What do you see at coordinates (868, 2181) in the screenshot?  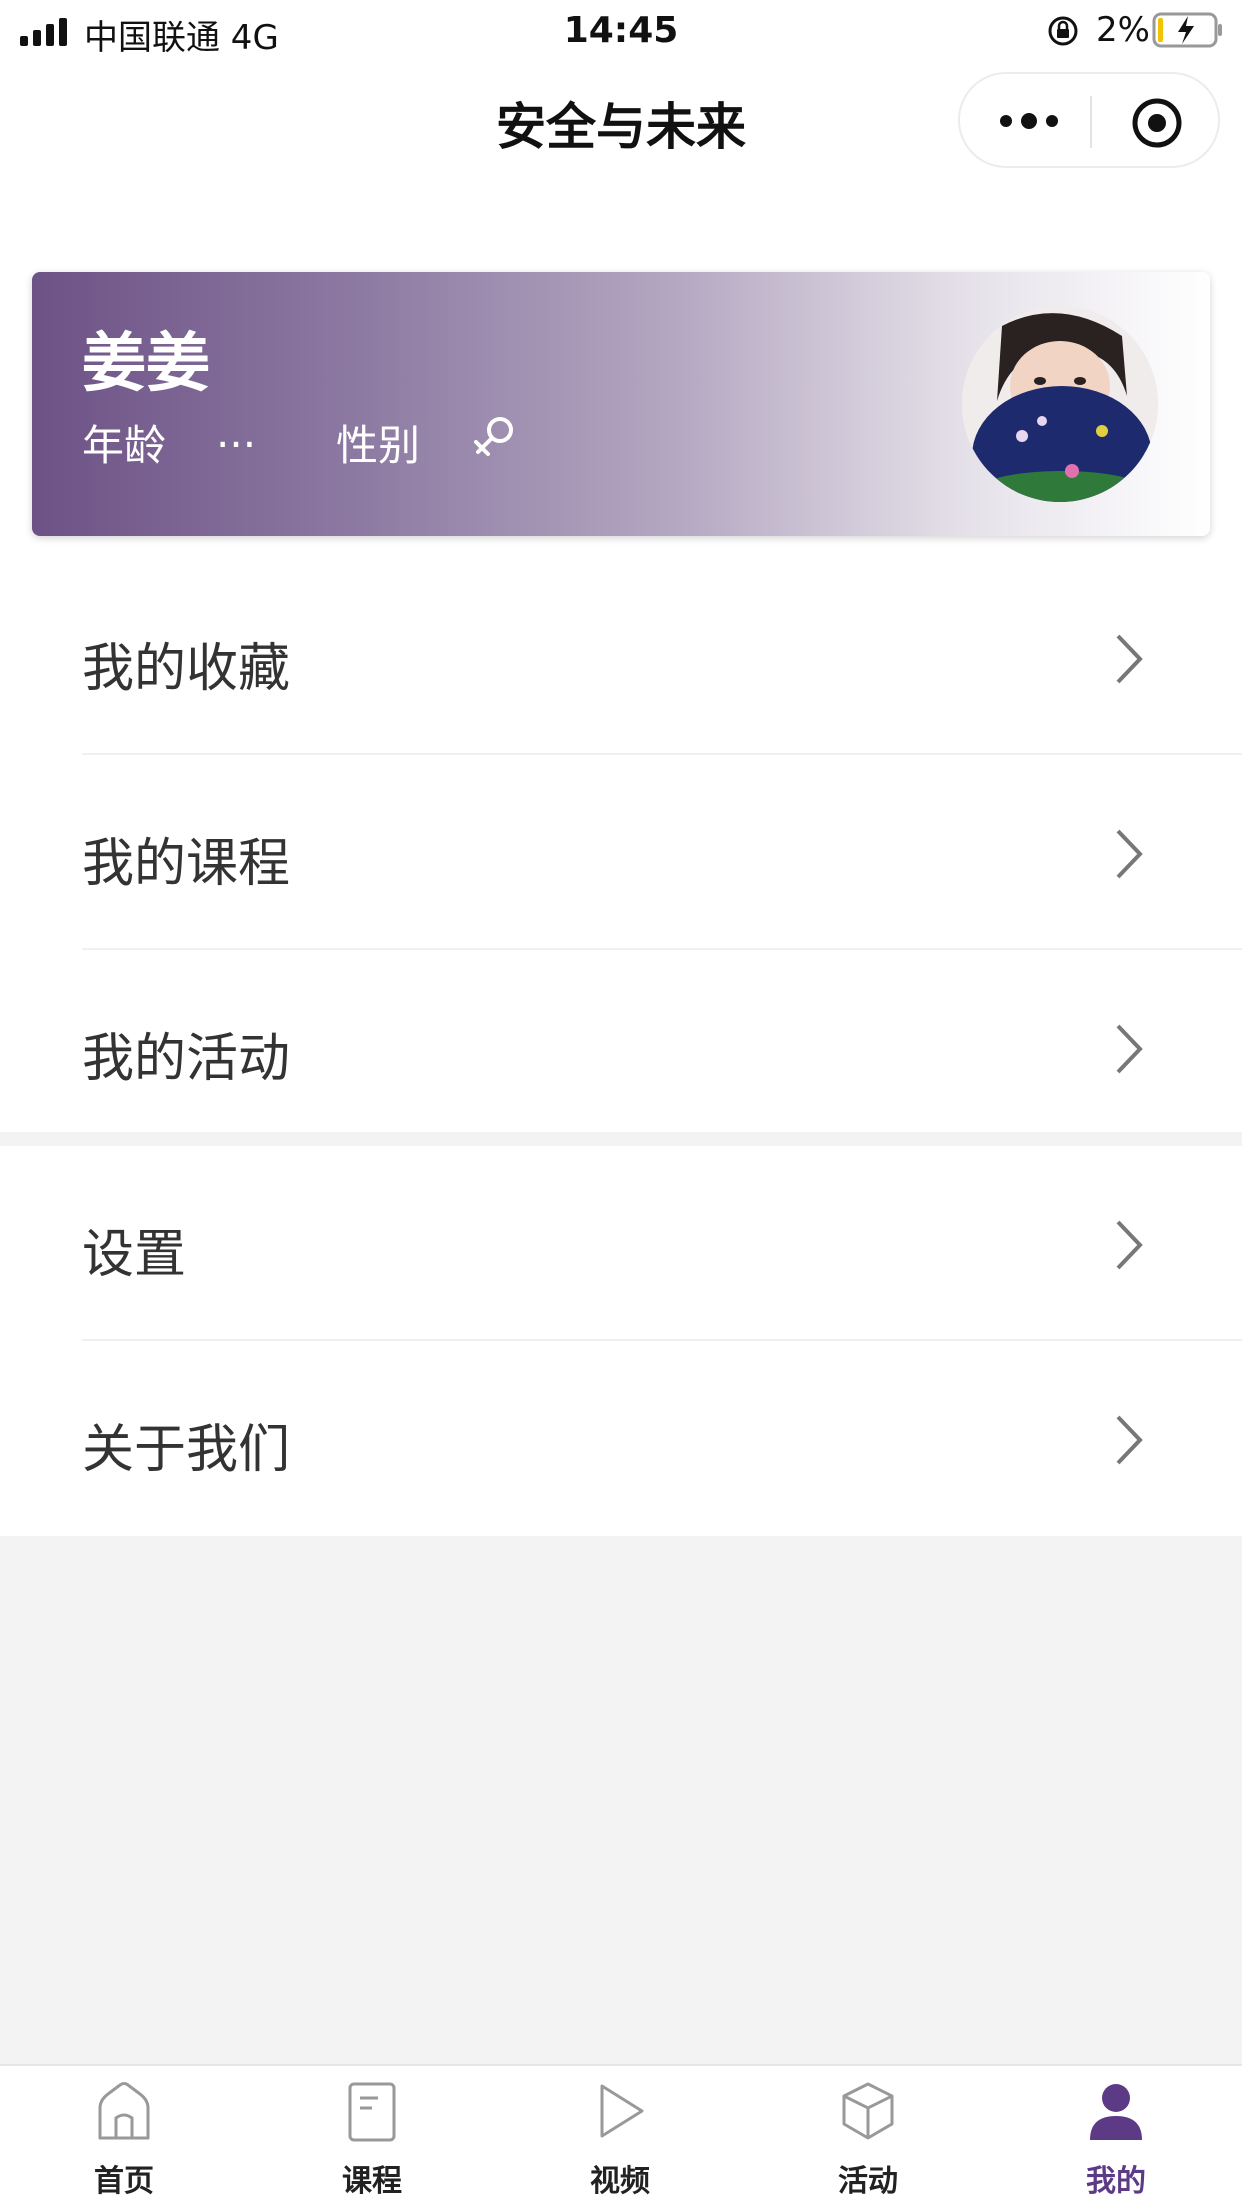 I see `tab-label: 活动` at bounding box center [868, 2181].